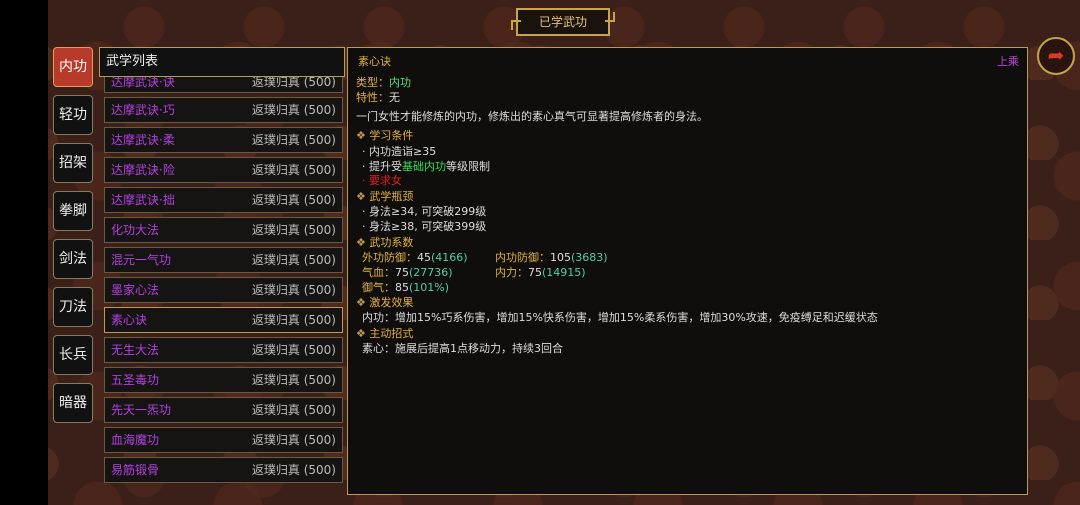 Image resolution: width=1080 pixels, height=505 pixels. Describe the element at coordinates (73, 211) in the screenshot. I see `tab-quanjiao: 拳脚` at that location.